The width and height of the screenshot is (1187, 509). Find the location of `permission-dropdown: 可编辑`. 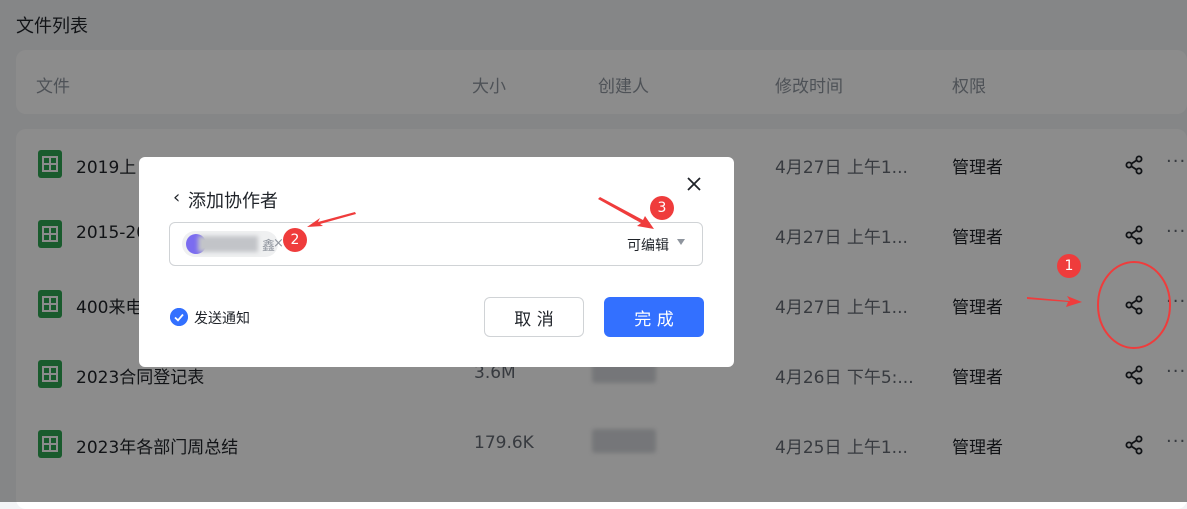

permission-dropdown: 可编辑 is located at coordinates (648, 245).